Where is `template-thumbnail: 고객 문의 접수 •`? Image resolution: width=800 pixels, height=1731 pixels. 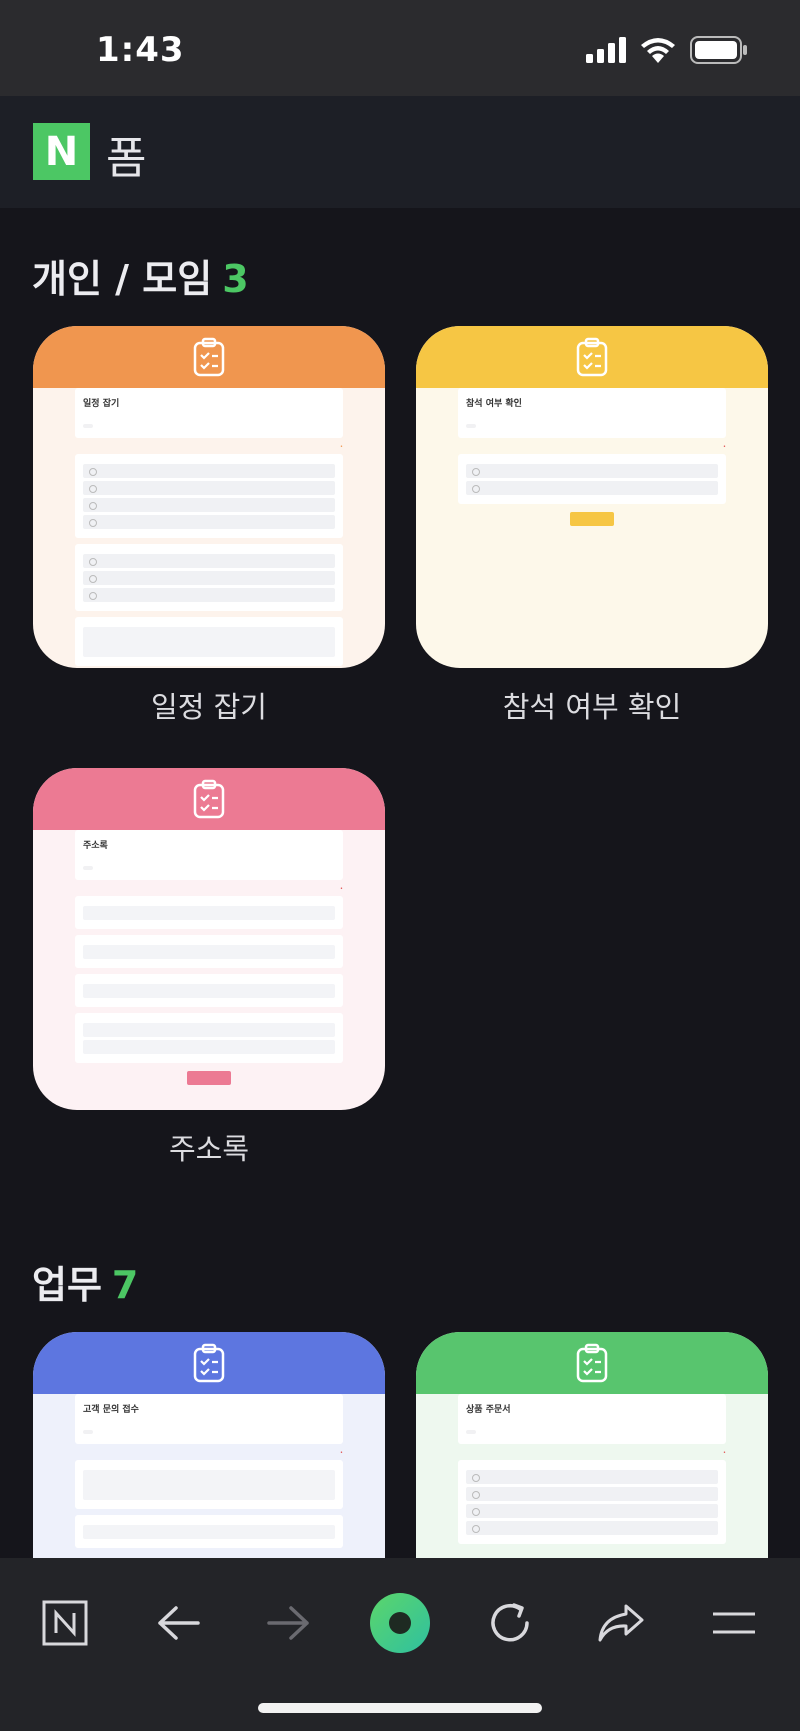
template-thumbnail: 고객 문의 접수 • is located at coordinates (209, 1445).